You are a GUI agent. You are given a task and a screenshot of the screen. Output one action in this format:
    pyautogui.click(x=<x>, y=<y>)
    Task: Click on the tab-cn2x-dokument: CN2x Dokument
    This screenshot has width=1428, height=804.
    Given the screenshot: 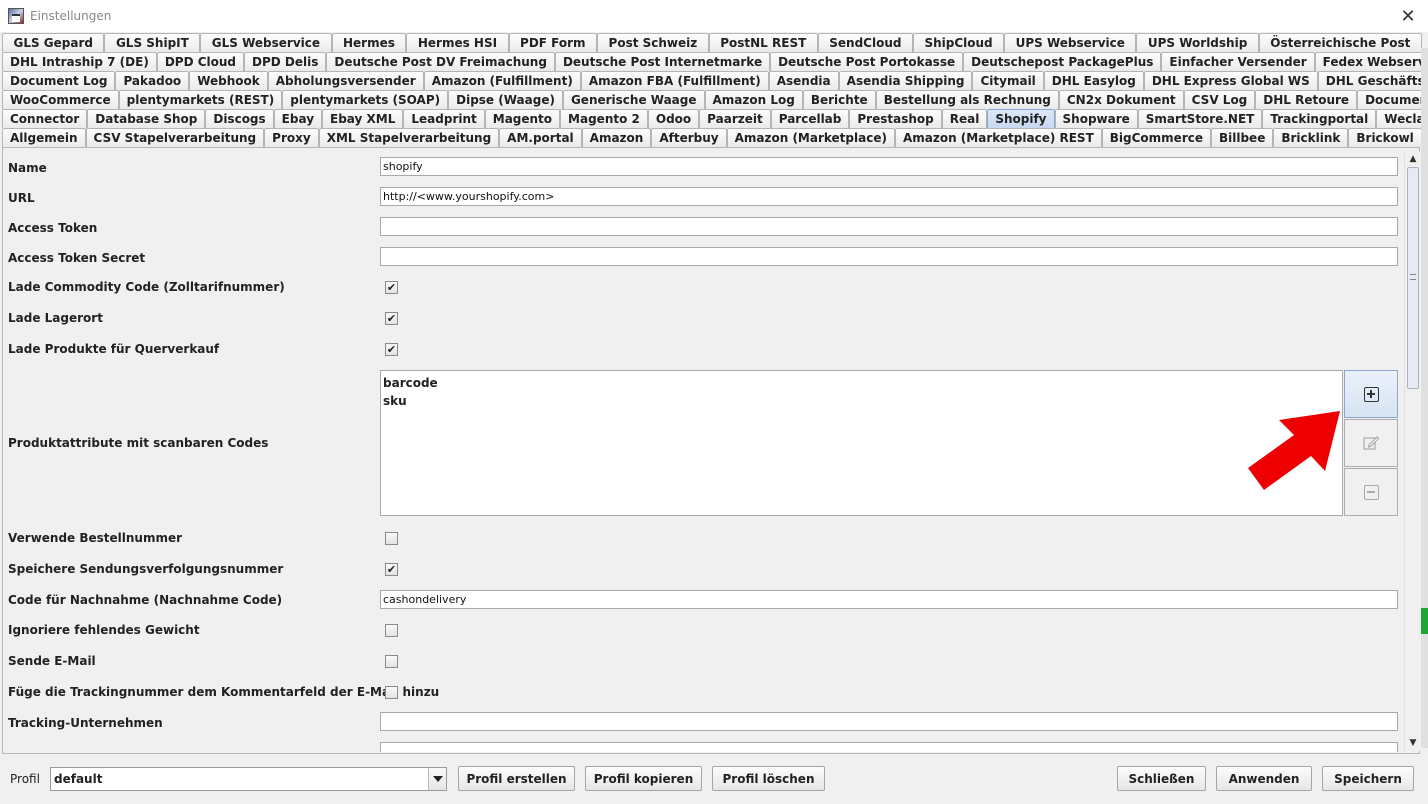 What is the action you would take?
    pyautogui.click(x=1121, y=99)
    